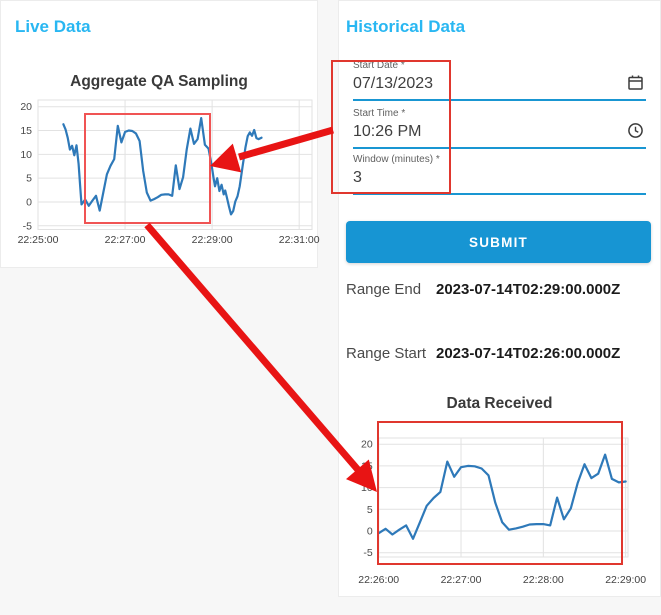 Image resolution: width=661 pixels, height=615 pixels. Describe the element at coordinates (378, 580) in the screenshot. I see `x-axis-tick-label: 22:26:00` at that location.